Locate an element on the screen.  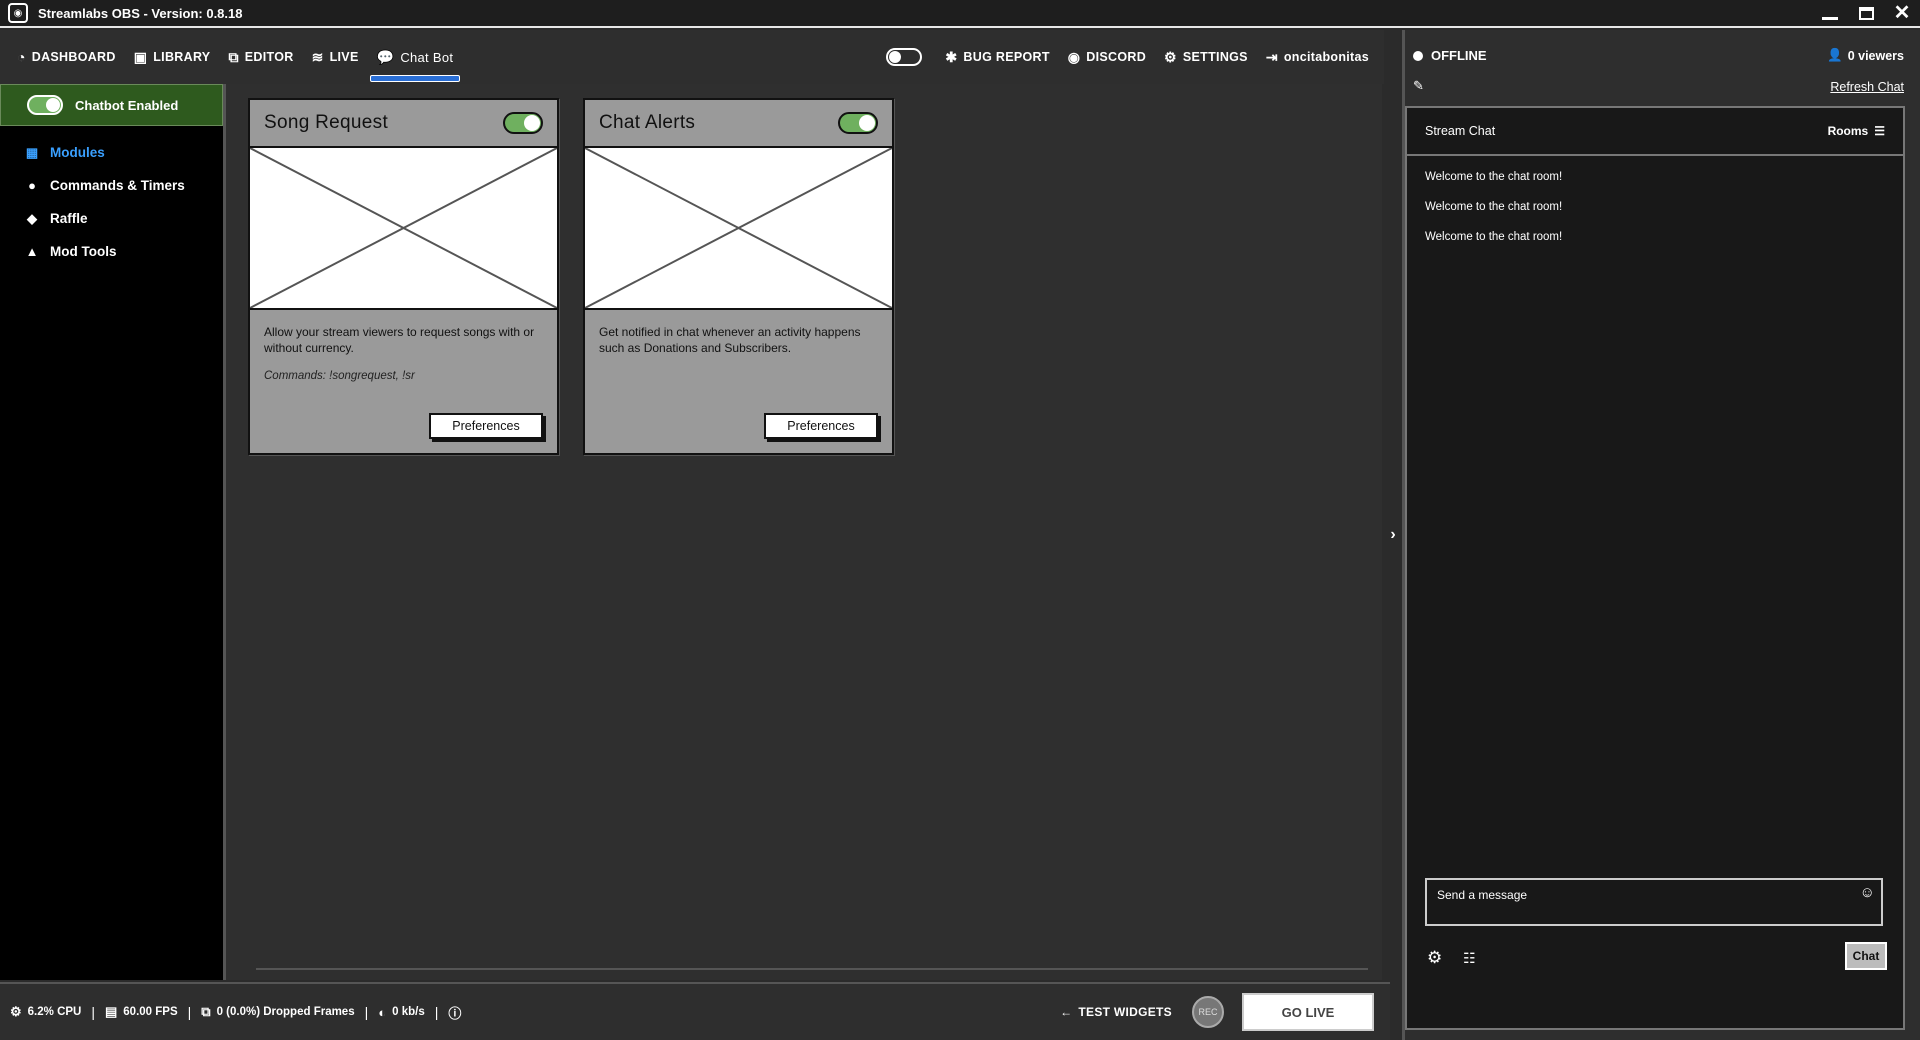
sidebar-item-commands-timers: ● Commands & Timers is located at coordinates (111, 185).